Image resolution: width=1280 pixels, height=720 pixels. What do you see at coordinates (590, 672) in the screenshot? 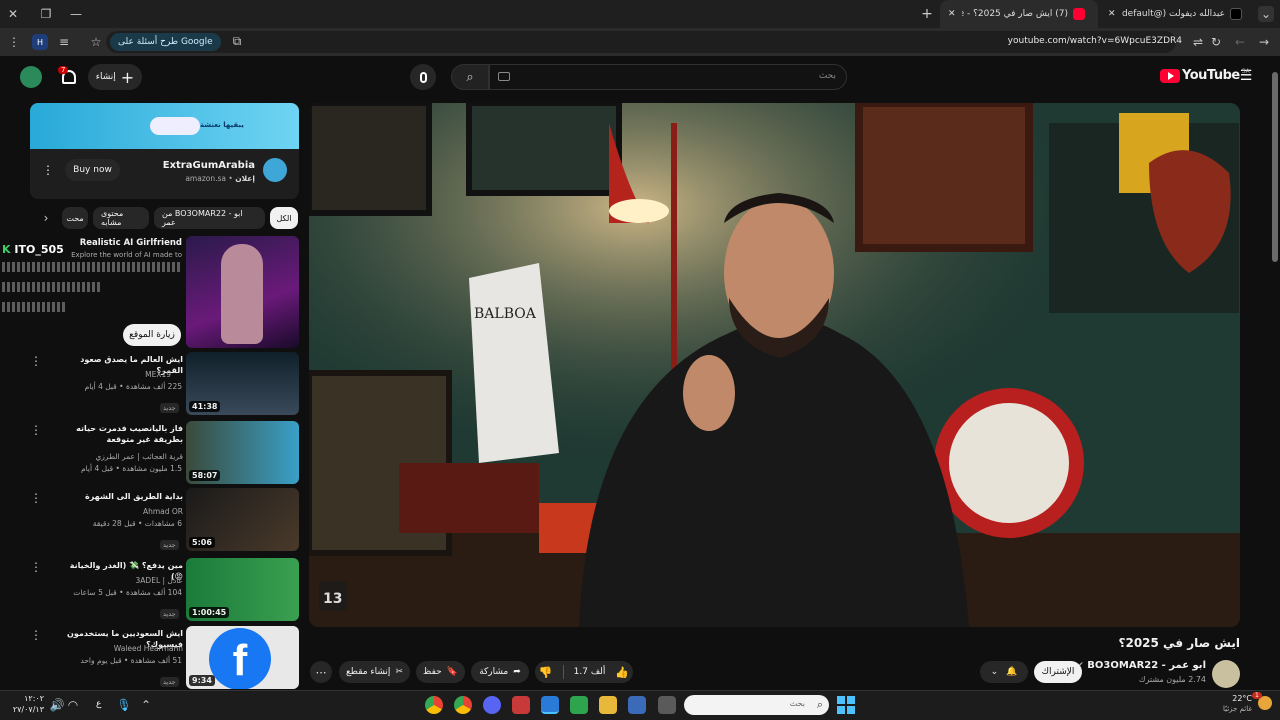
I see `like-count: 1.7 ألف` at bounding box center [590, 672].